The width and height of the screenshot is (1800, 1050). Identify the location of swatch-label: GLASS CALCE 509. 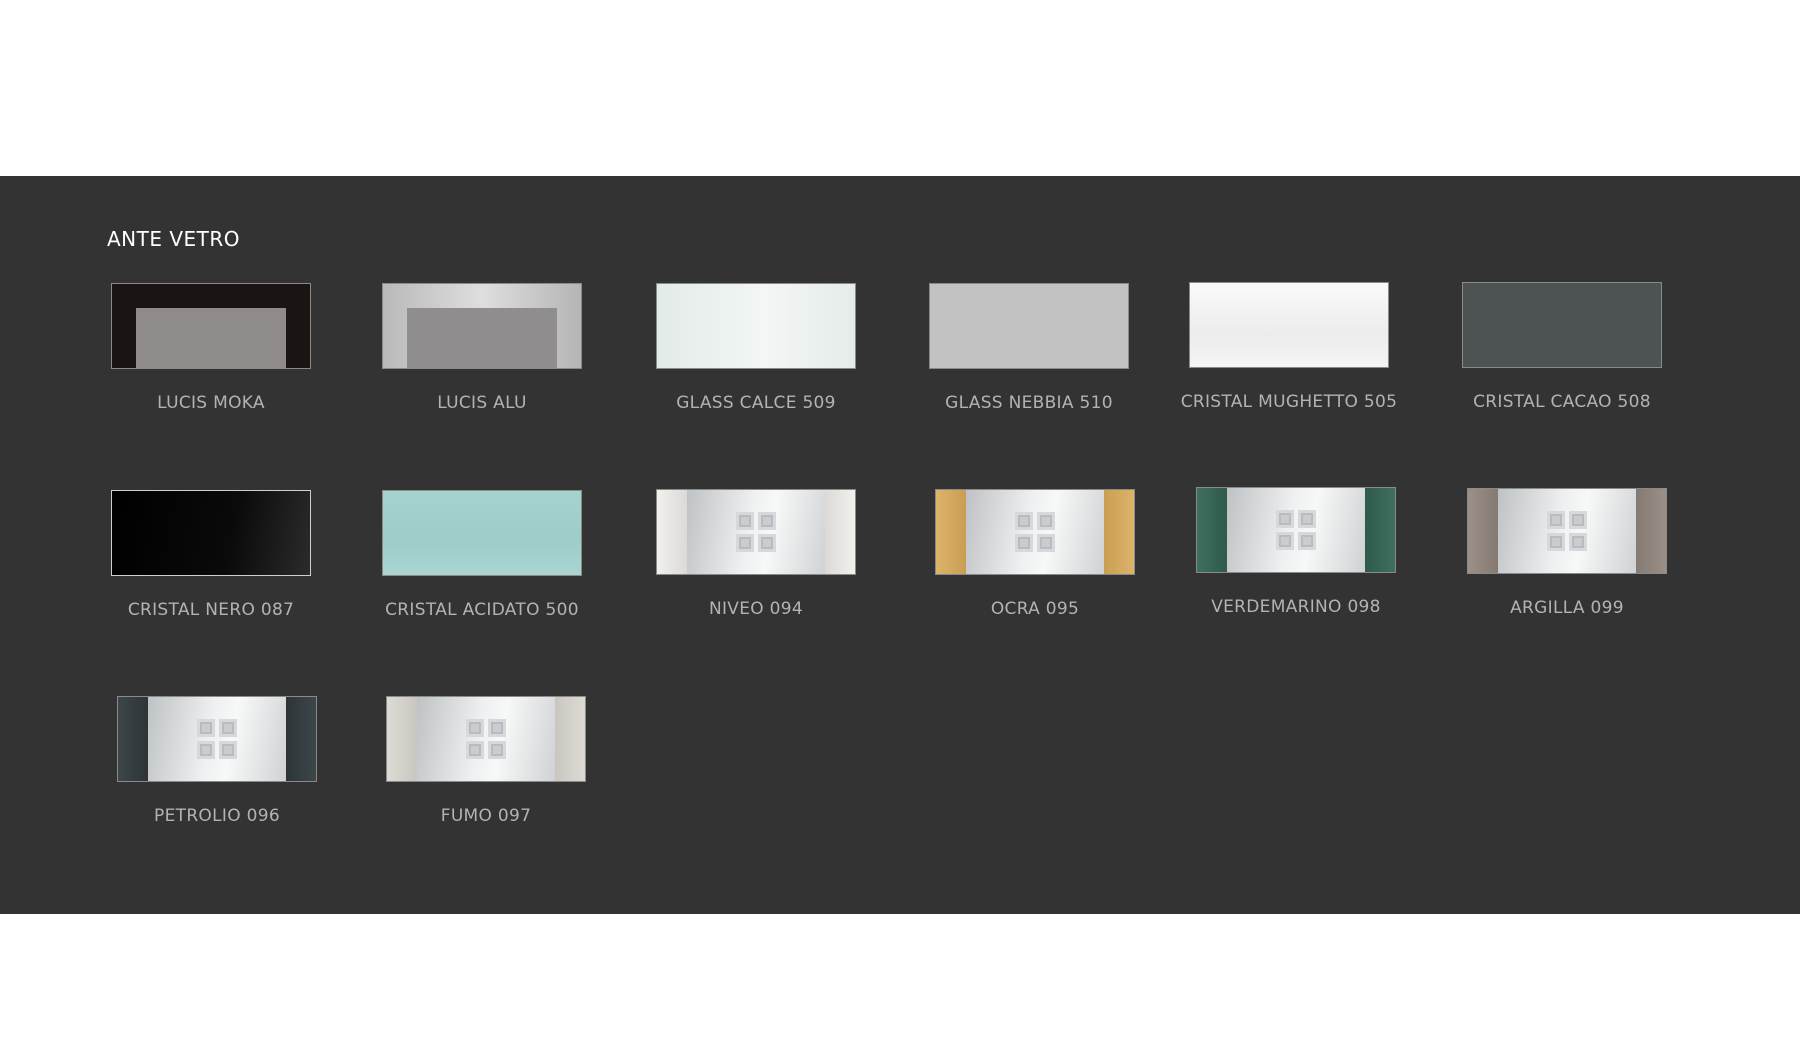
(756, 403).